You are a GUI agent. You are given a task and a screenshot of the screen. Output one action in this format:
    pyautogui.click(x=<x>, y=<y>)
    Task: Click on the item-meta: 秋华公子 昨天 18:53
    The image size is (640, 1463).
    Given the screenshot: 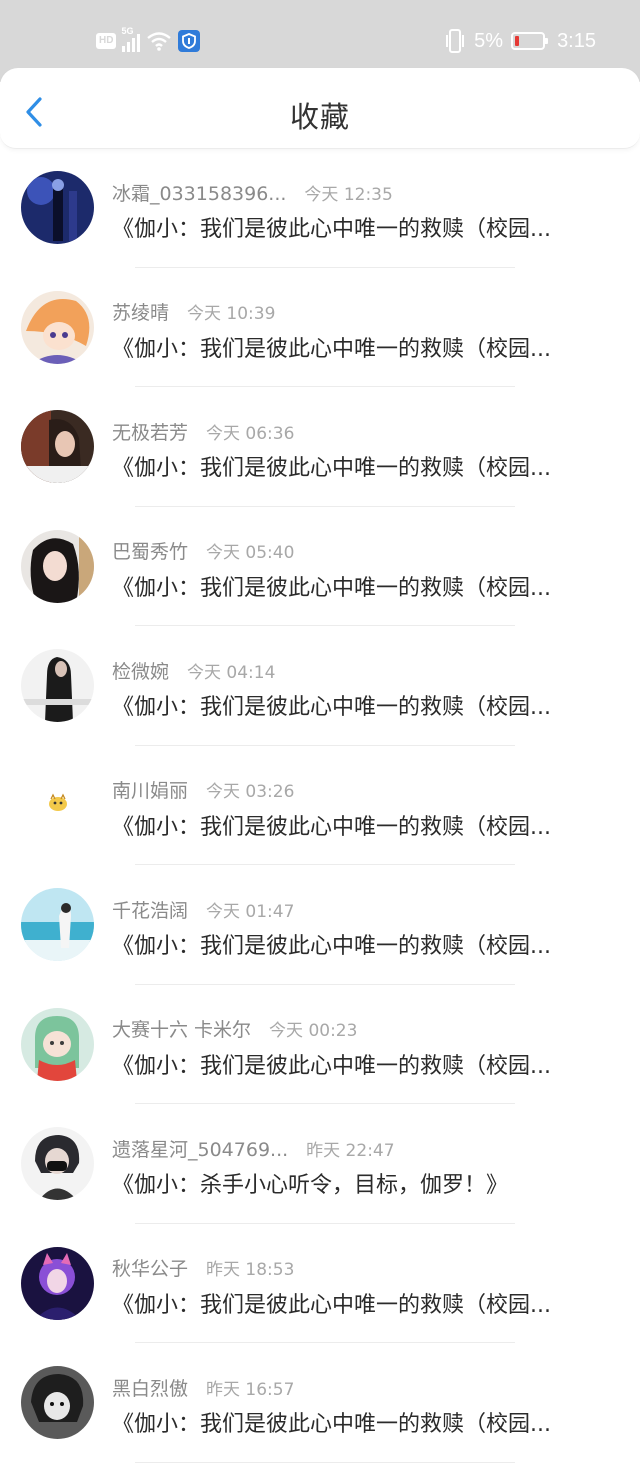 What is the action you would take?
    pyautogui.click(x=203, y=1268)
    